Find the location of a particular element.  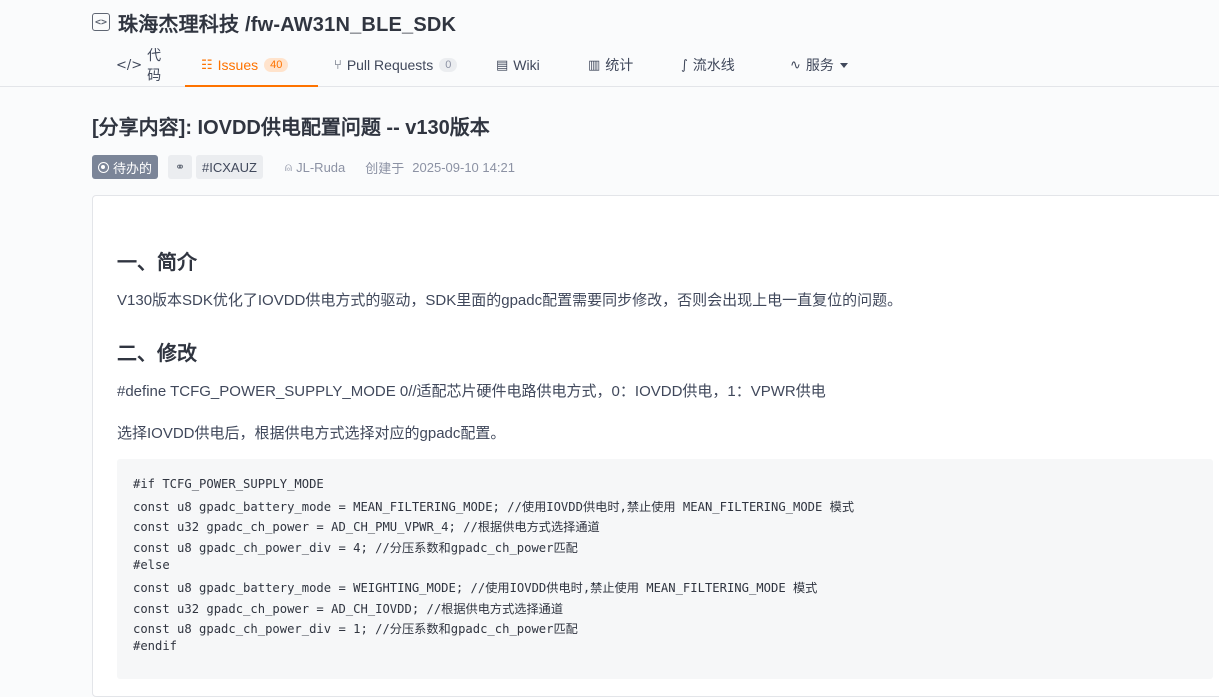

user-icon: ⍝ is located at coordinates (288, 166).